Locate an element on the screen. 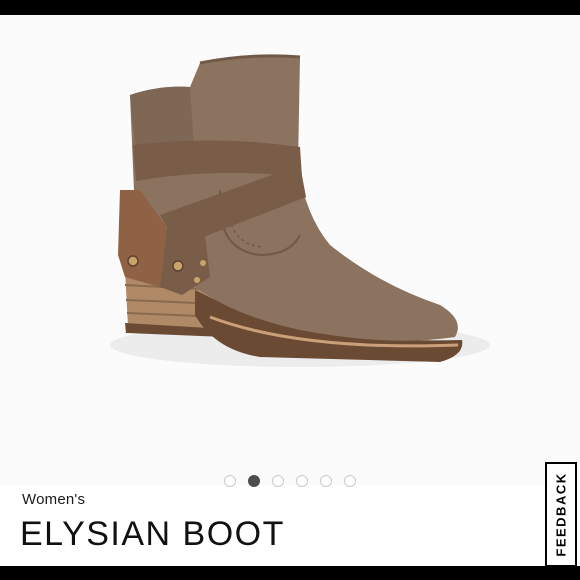  pager-dot-active is located at coordinates (254, 481).